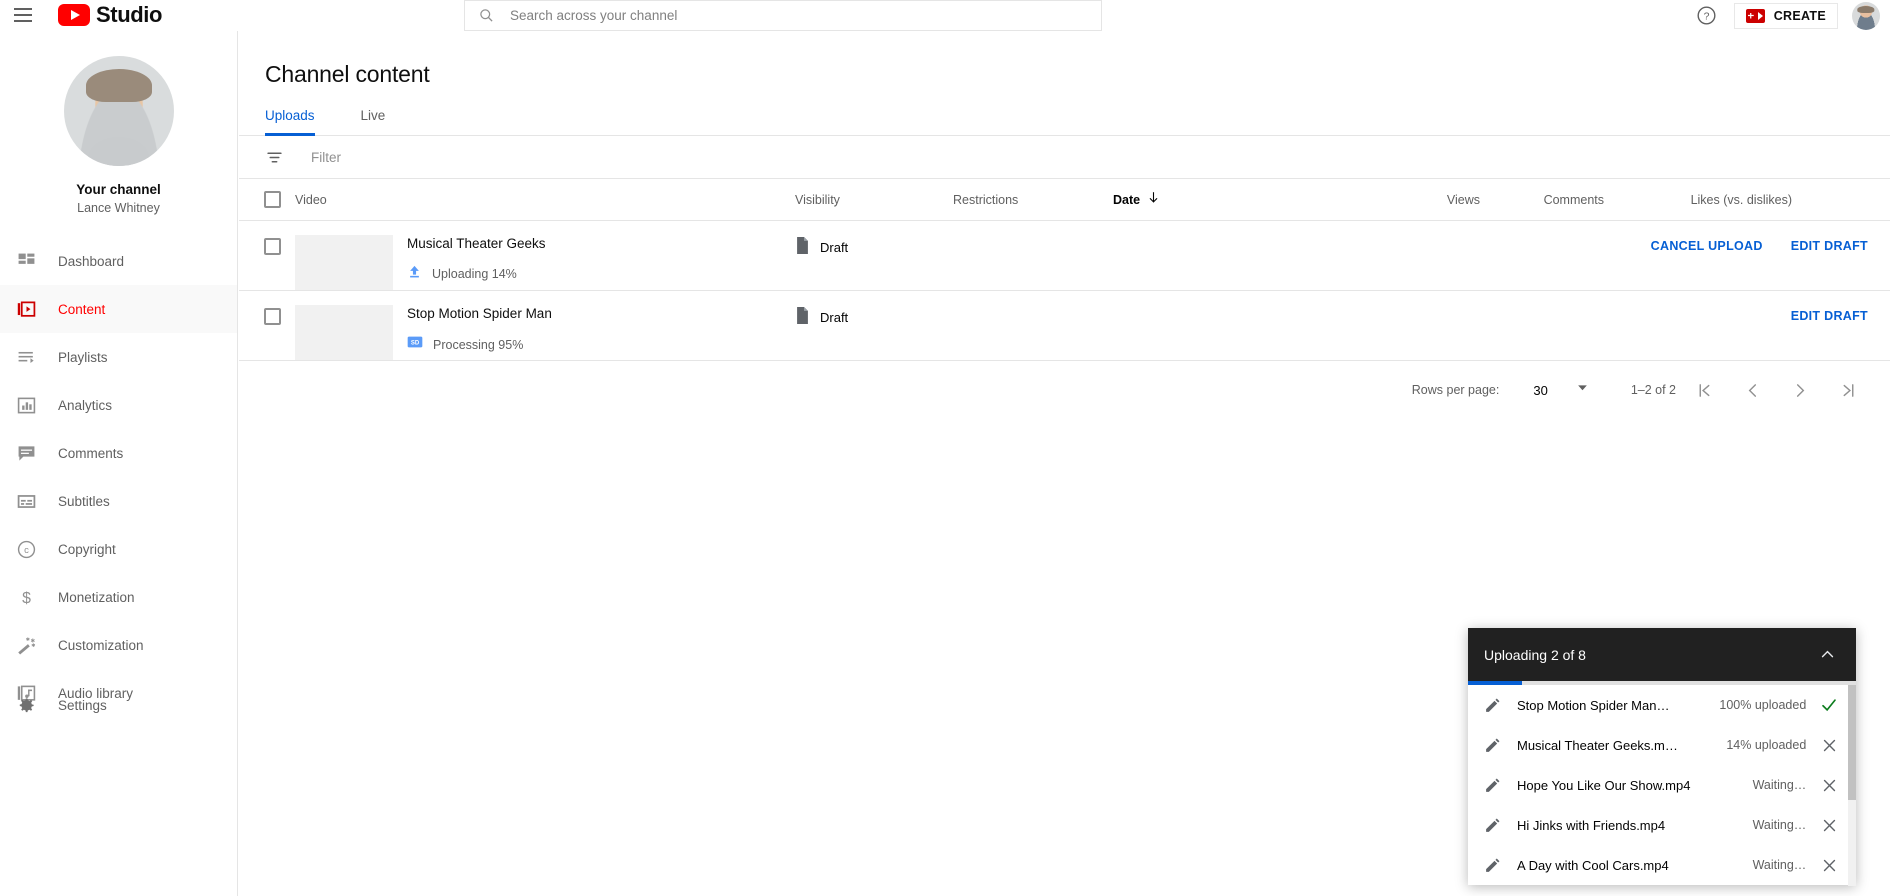 The width and height of the screenshot is (1890, 896). I want to click on rows-per-page-label: Rows per page:, so click(1455, 390).